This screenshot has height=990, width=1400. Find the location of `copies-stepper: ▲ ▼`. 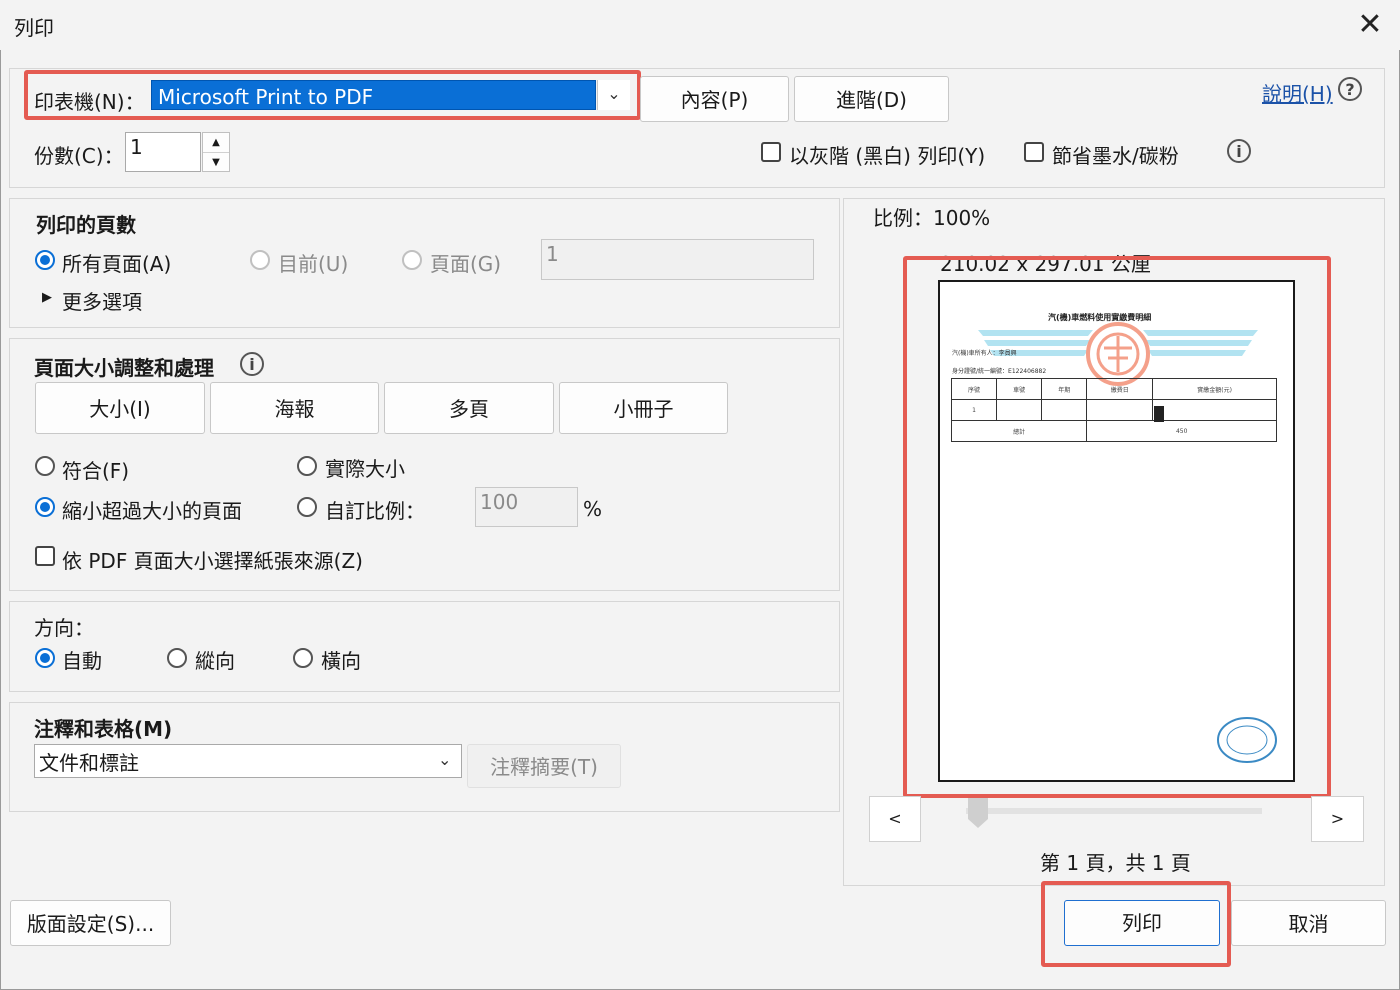

copies-stepper: ▲ ▼ is located at coordinates (216, 152).